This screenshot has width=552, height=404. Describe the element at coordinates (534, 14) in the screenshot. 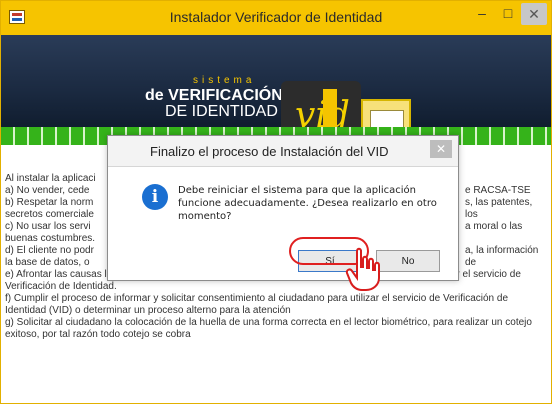

I see `close-button: ✕` at that location.